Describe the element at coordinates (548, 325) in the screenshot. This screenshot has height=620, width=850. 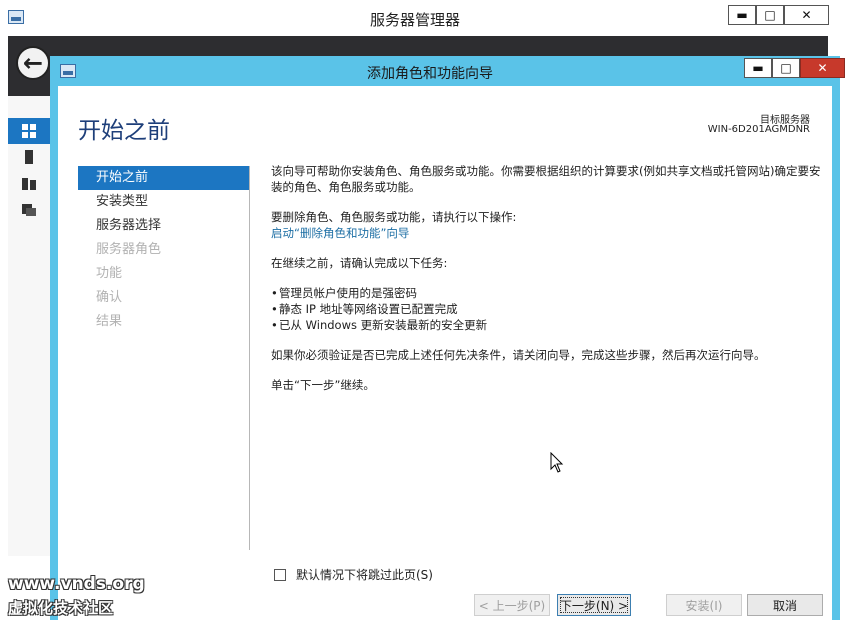
I see `list-item: 已从 Windows 更新安装最新的安全更新` at that location.